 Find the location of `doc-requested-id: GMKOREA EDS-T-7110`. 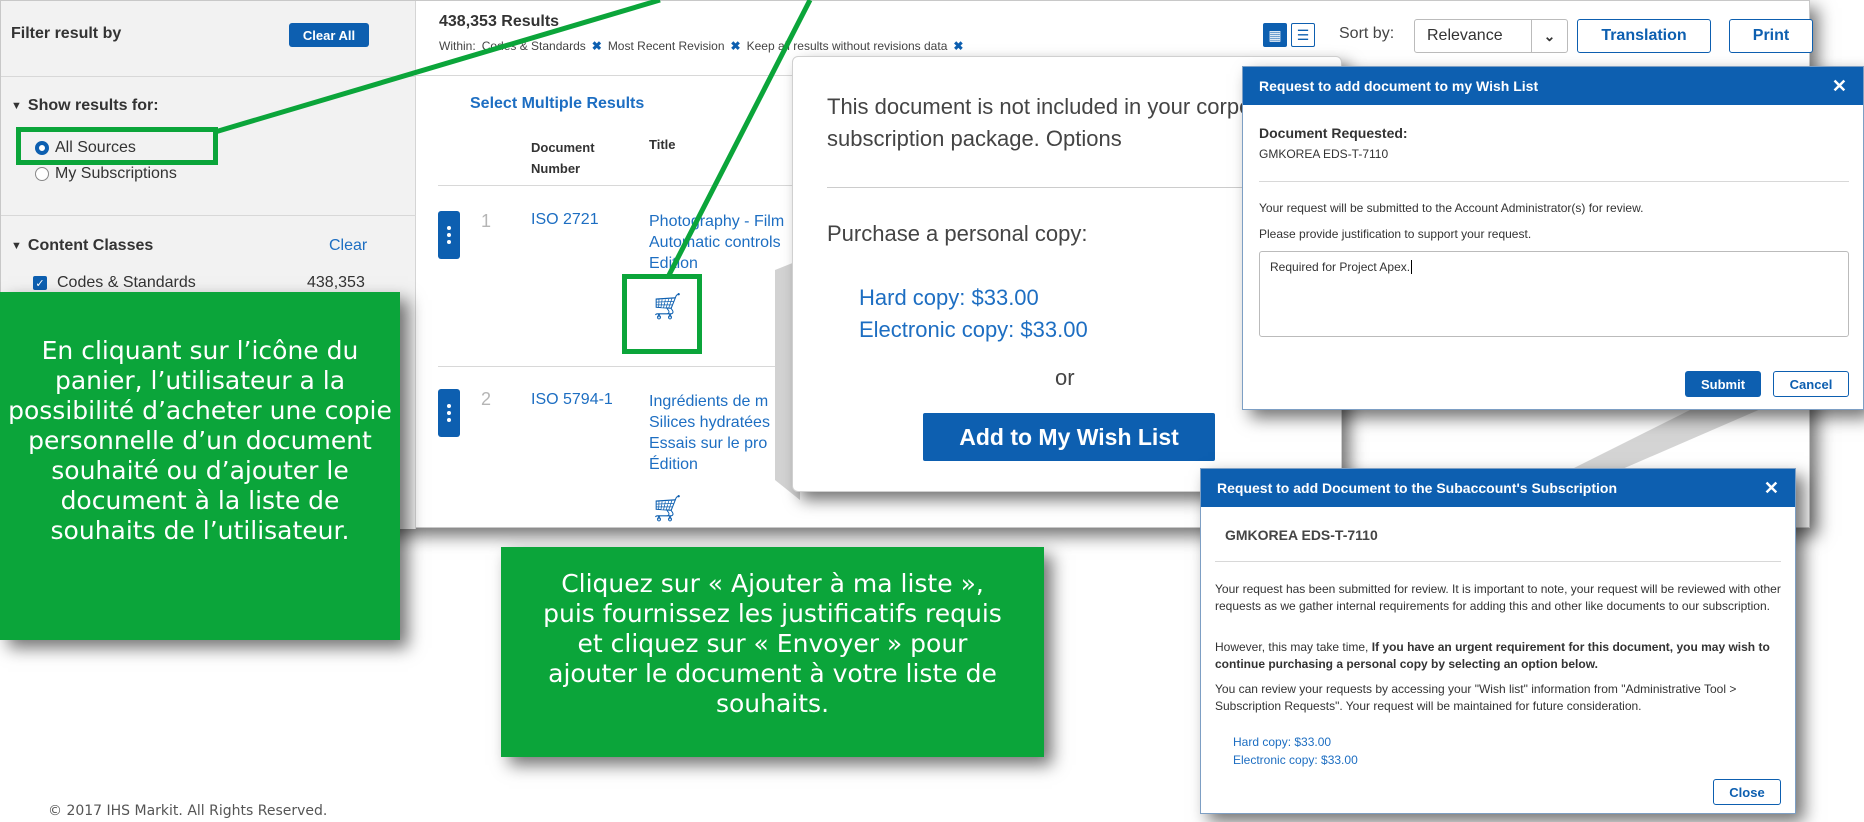

doc-requested-id: GMKOREA EDS-T-7110 is located at coordinates (1324, 154).